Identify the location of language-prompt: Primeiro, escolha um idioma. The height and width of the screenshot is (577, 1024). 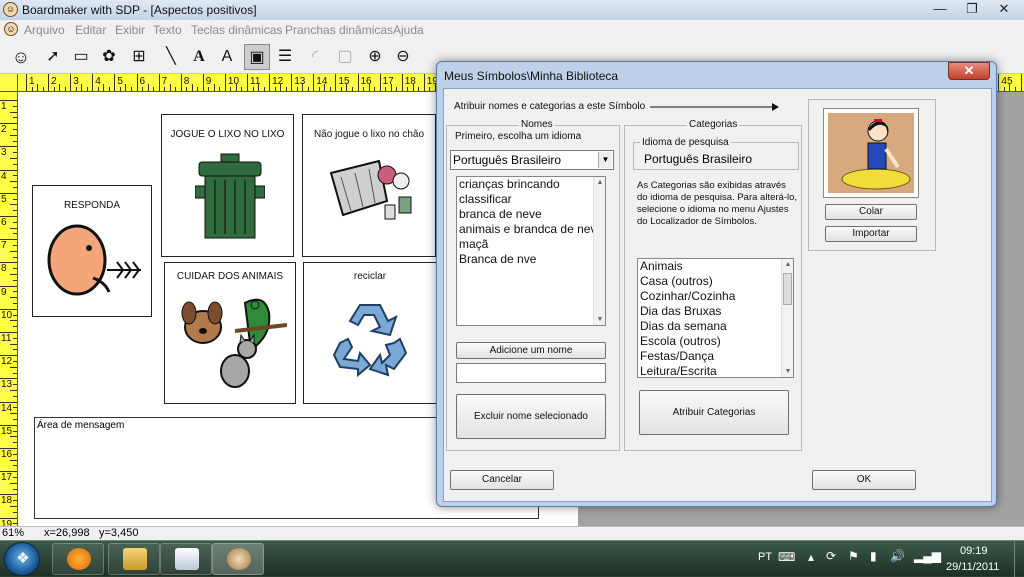
(518, 136).